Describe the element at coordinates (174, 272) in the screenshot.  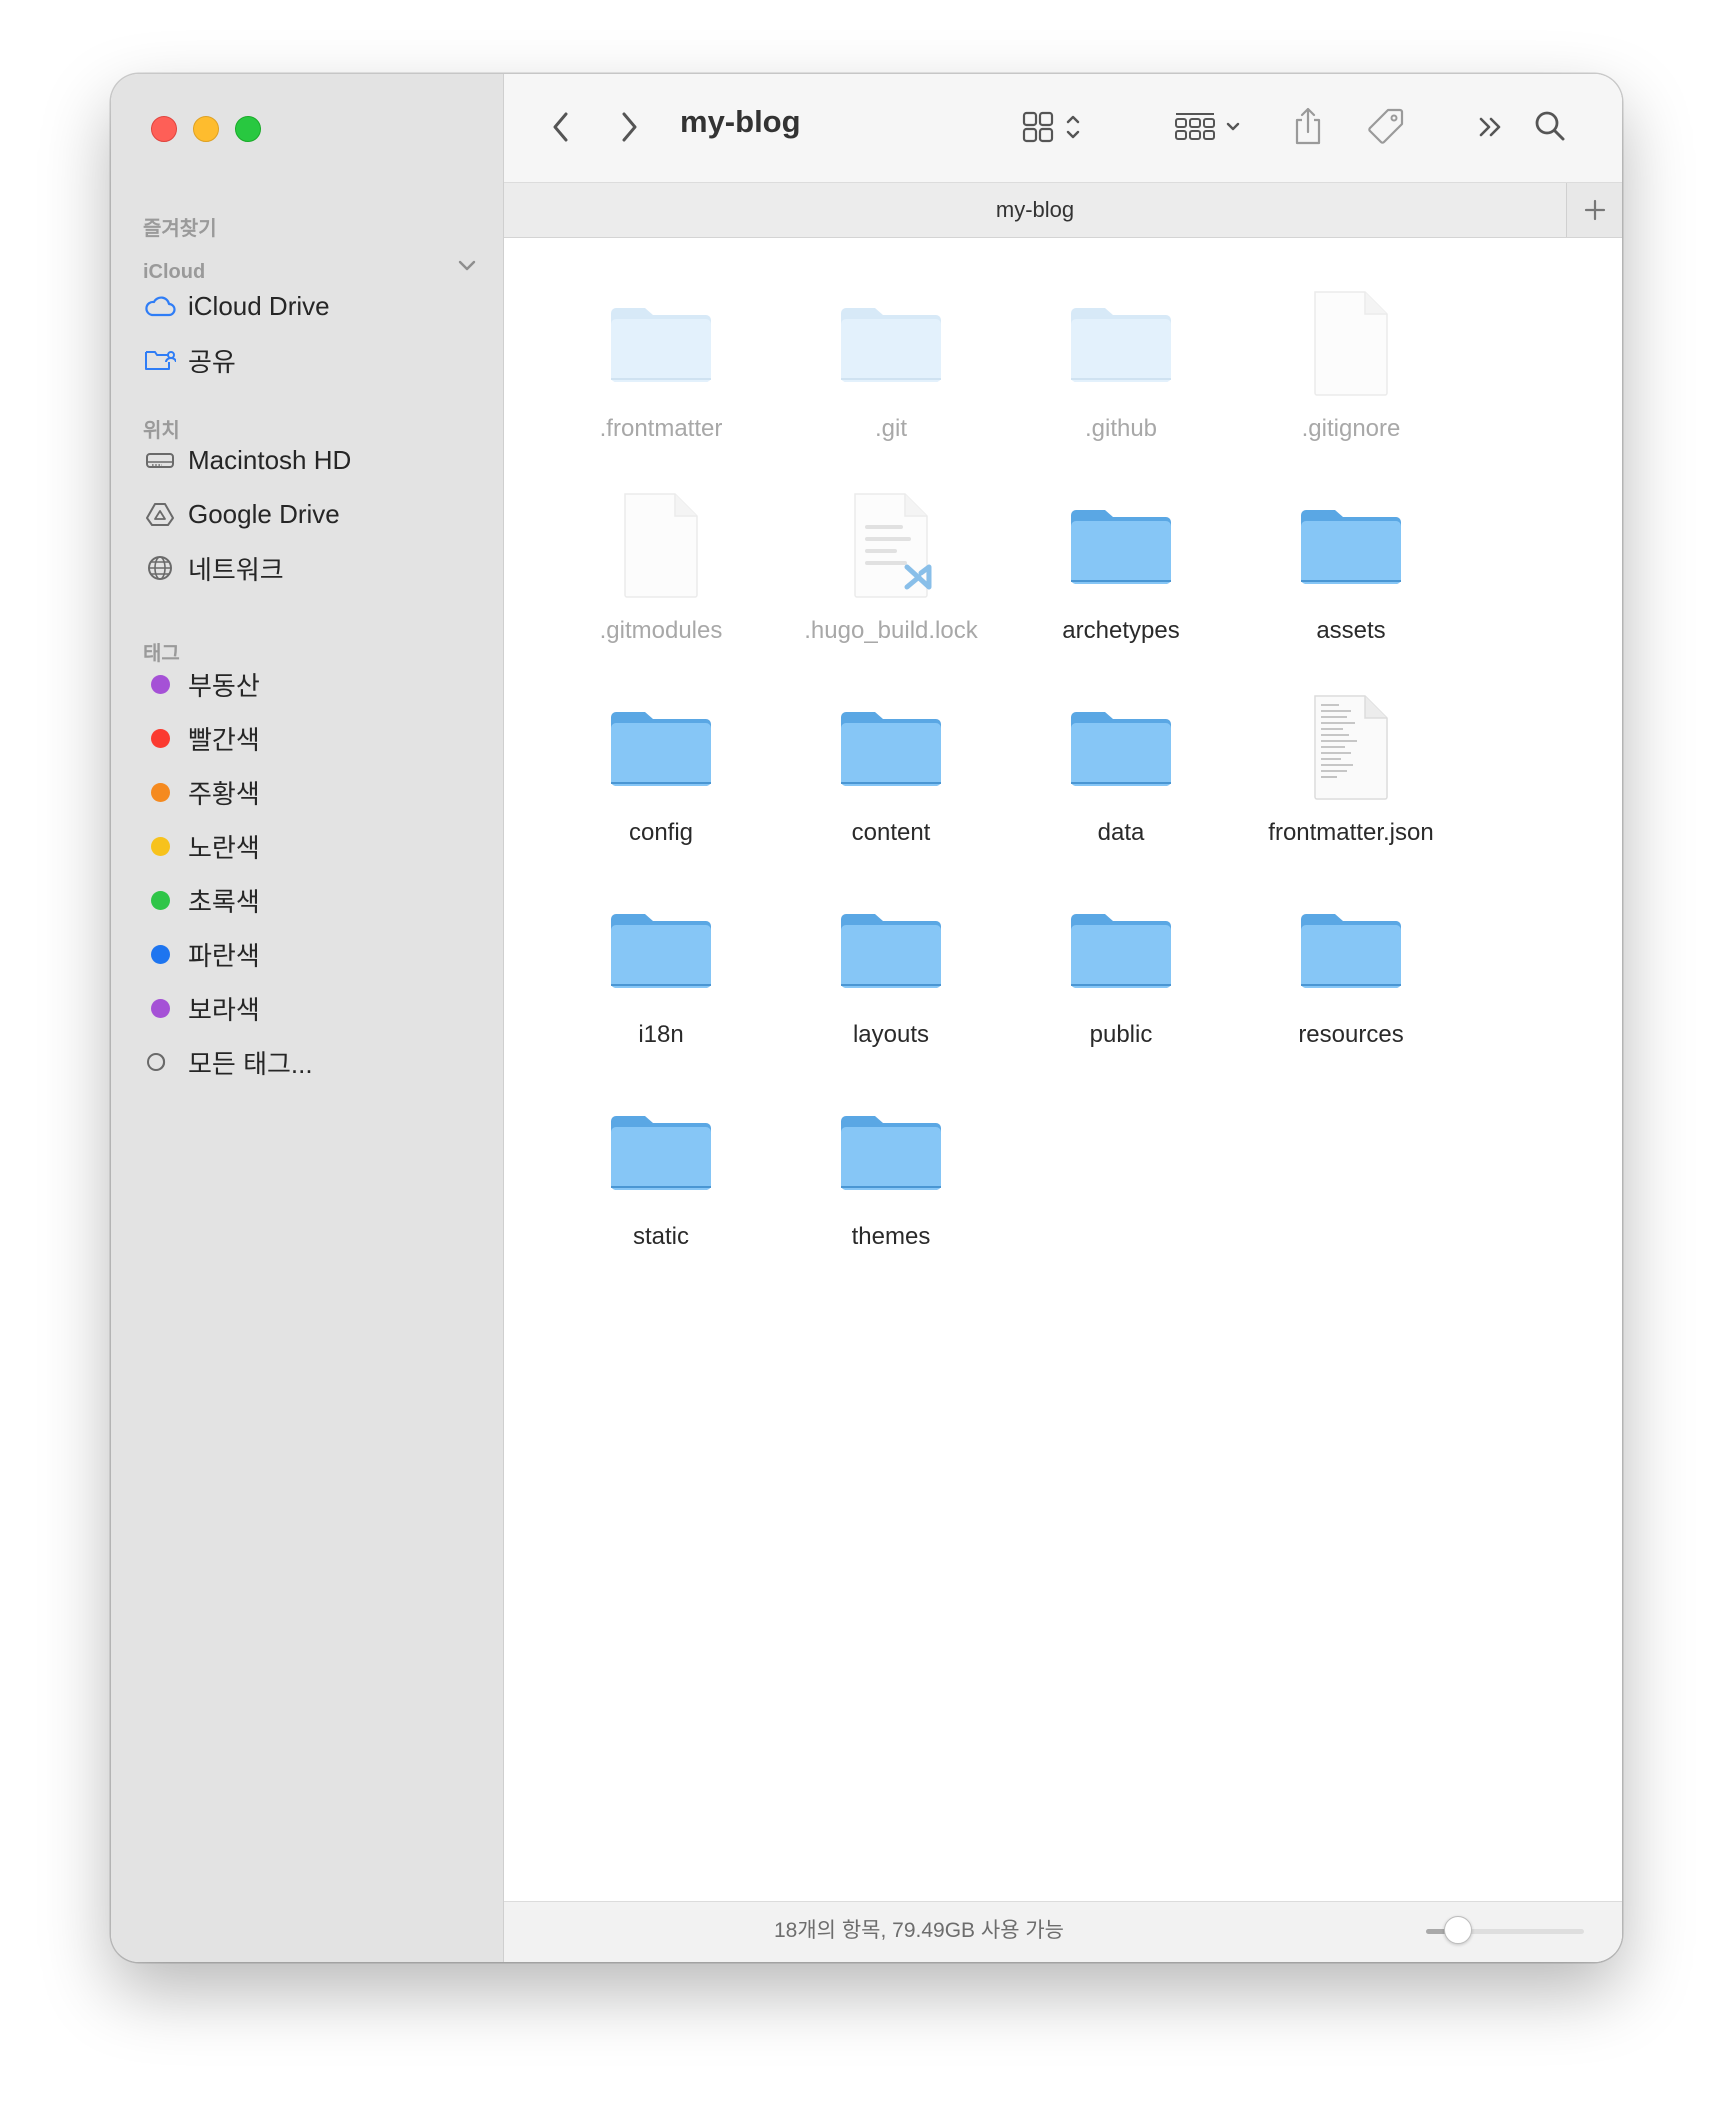
I see `icloud-header: iCloud` at that location.